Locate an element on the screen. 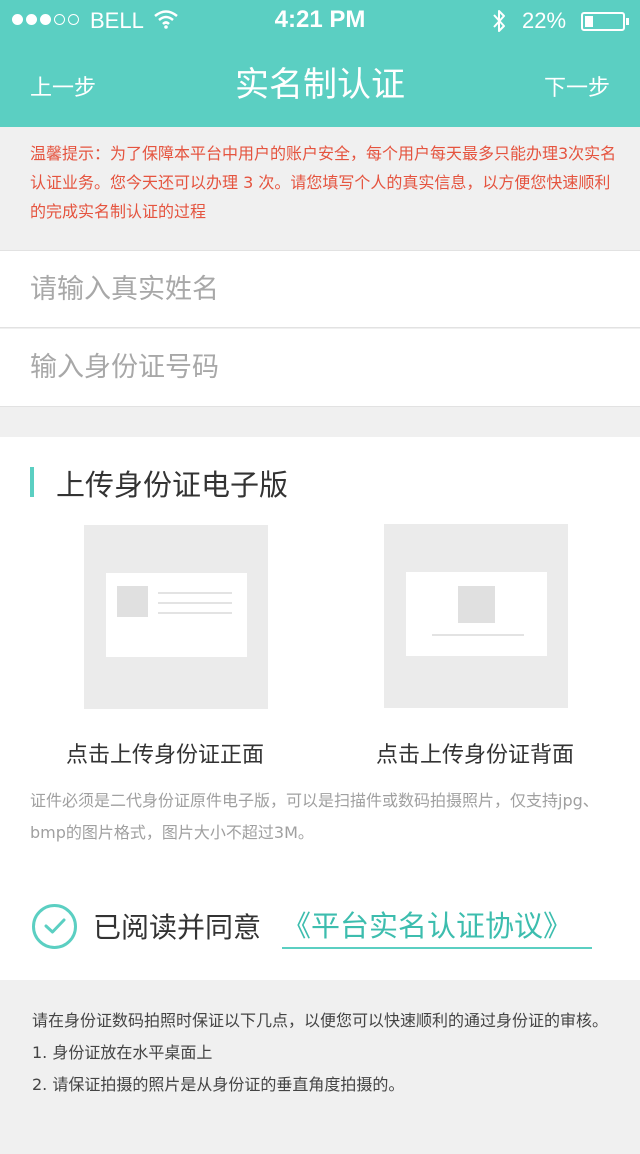 The height and width of the screenshot is (1154, 640). id-card-front-icon is located at coordinates (176, 615).